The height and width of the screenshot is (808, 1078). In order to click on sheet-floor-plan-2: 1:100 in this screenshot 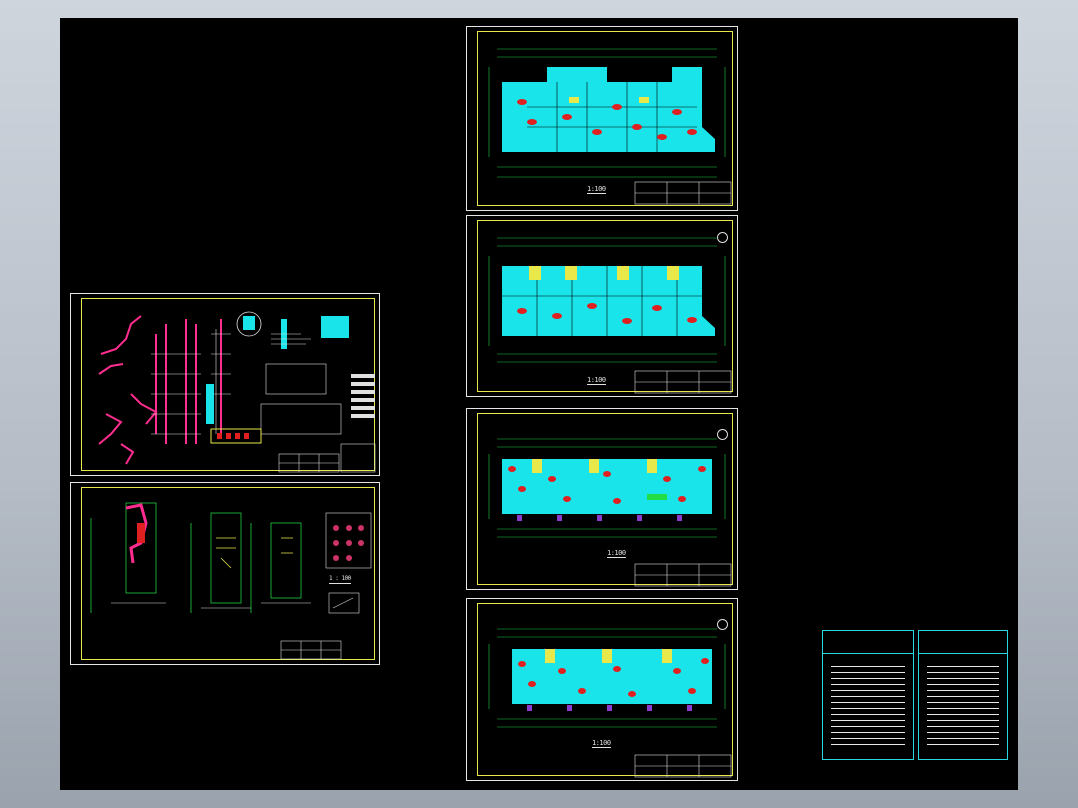, I will do `click(602, 306)`.